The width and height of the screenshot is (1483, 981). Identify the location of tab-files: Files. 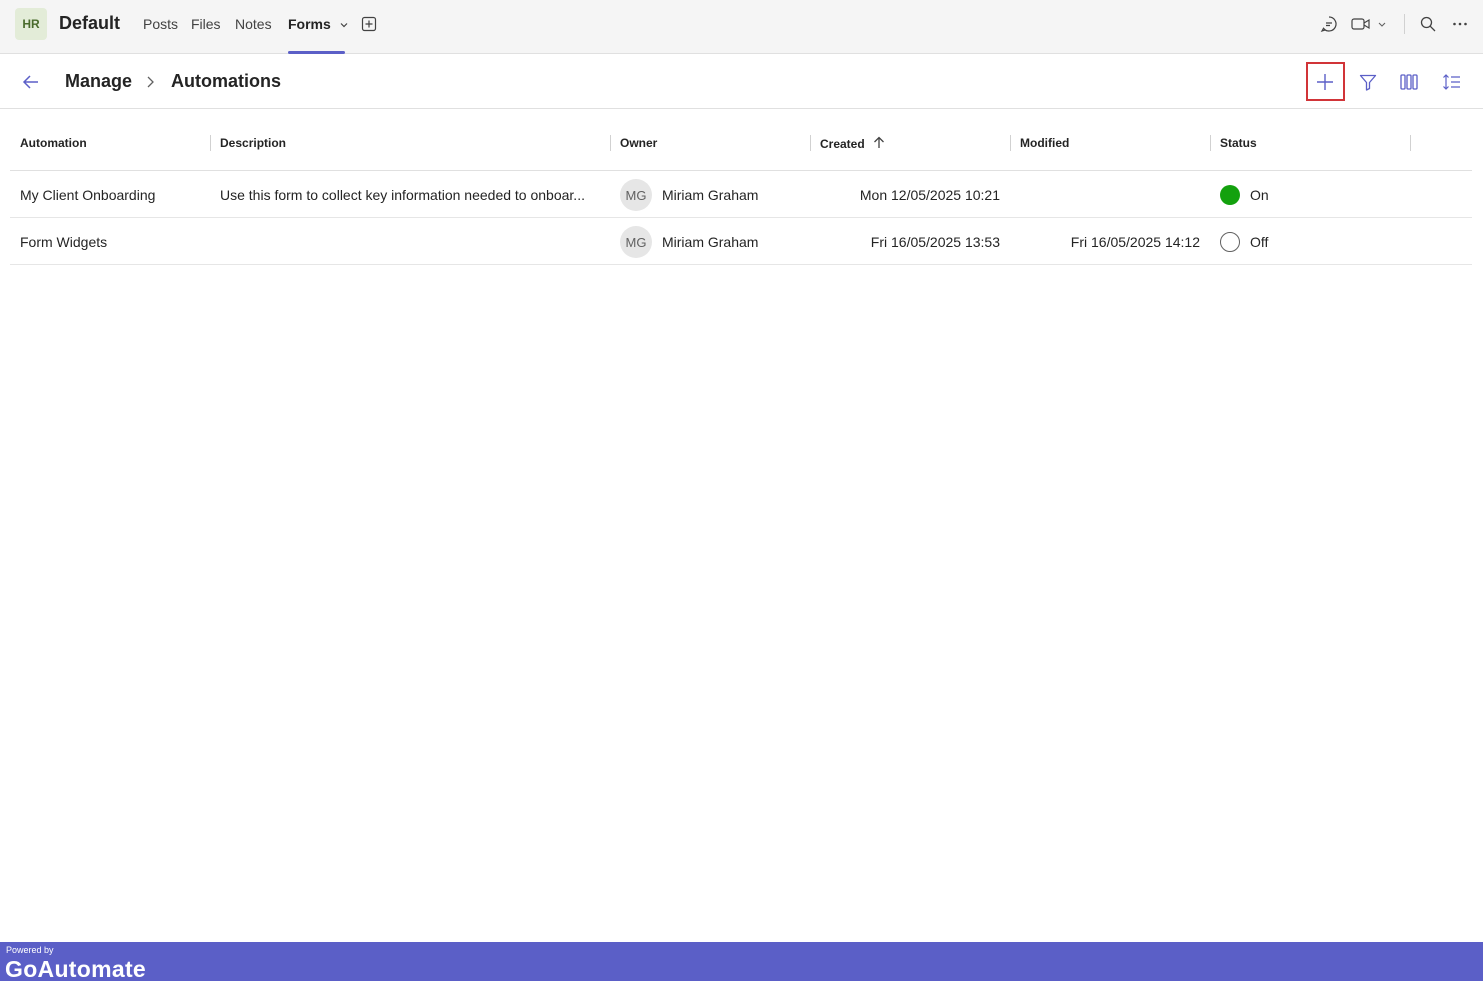
(206, 35).